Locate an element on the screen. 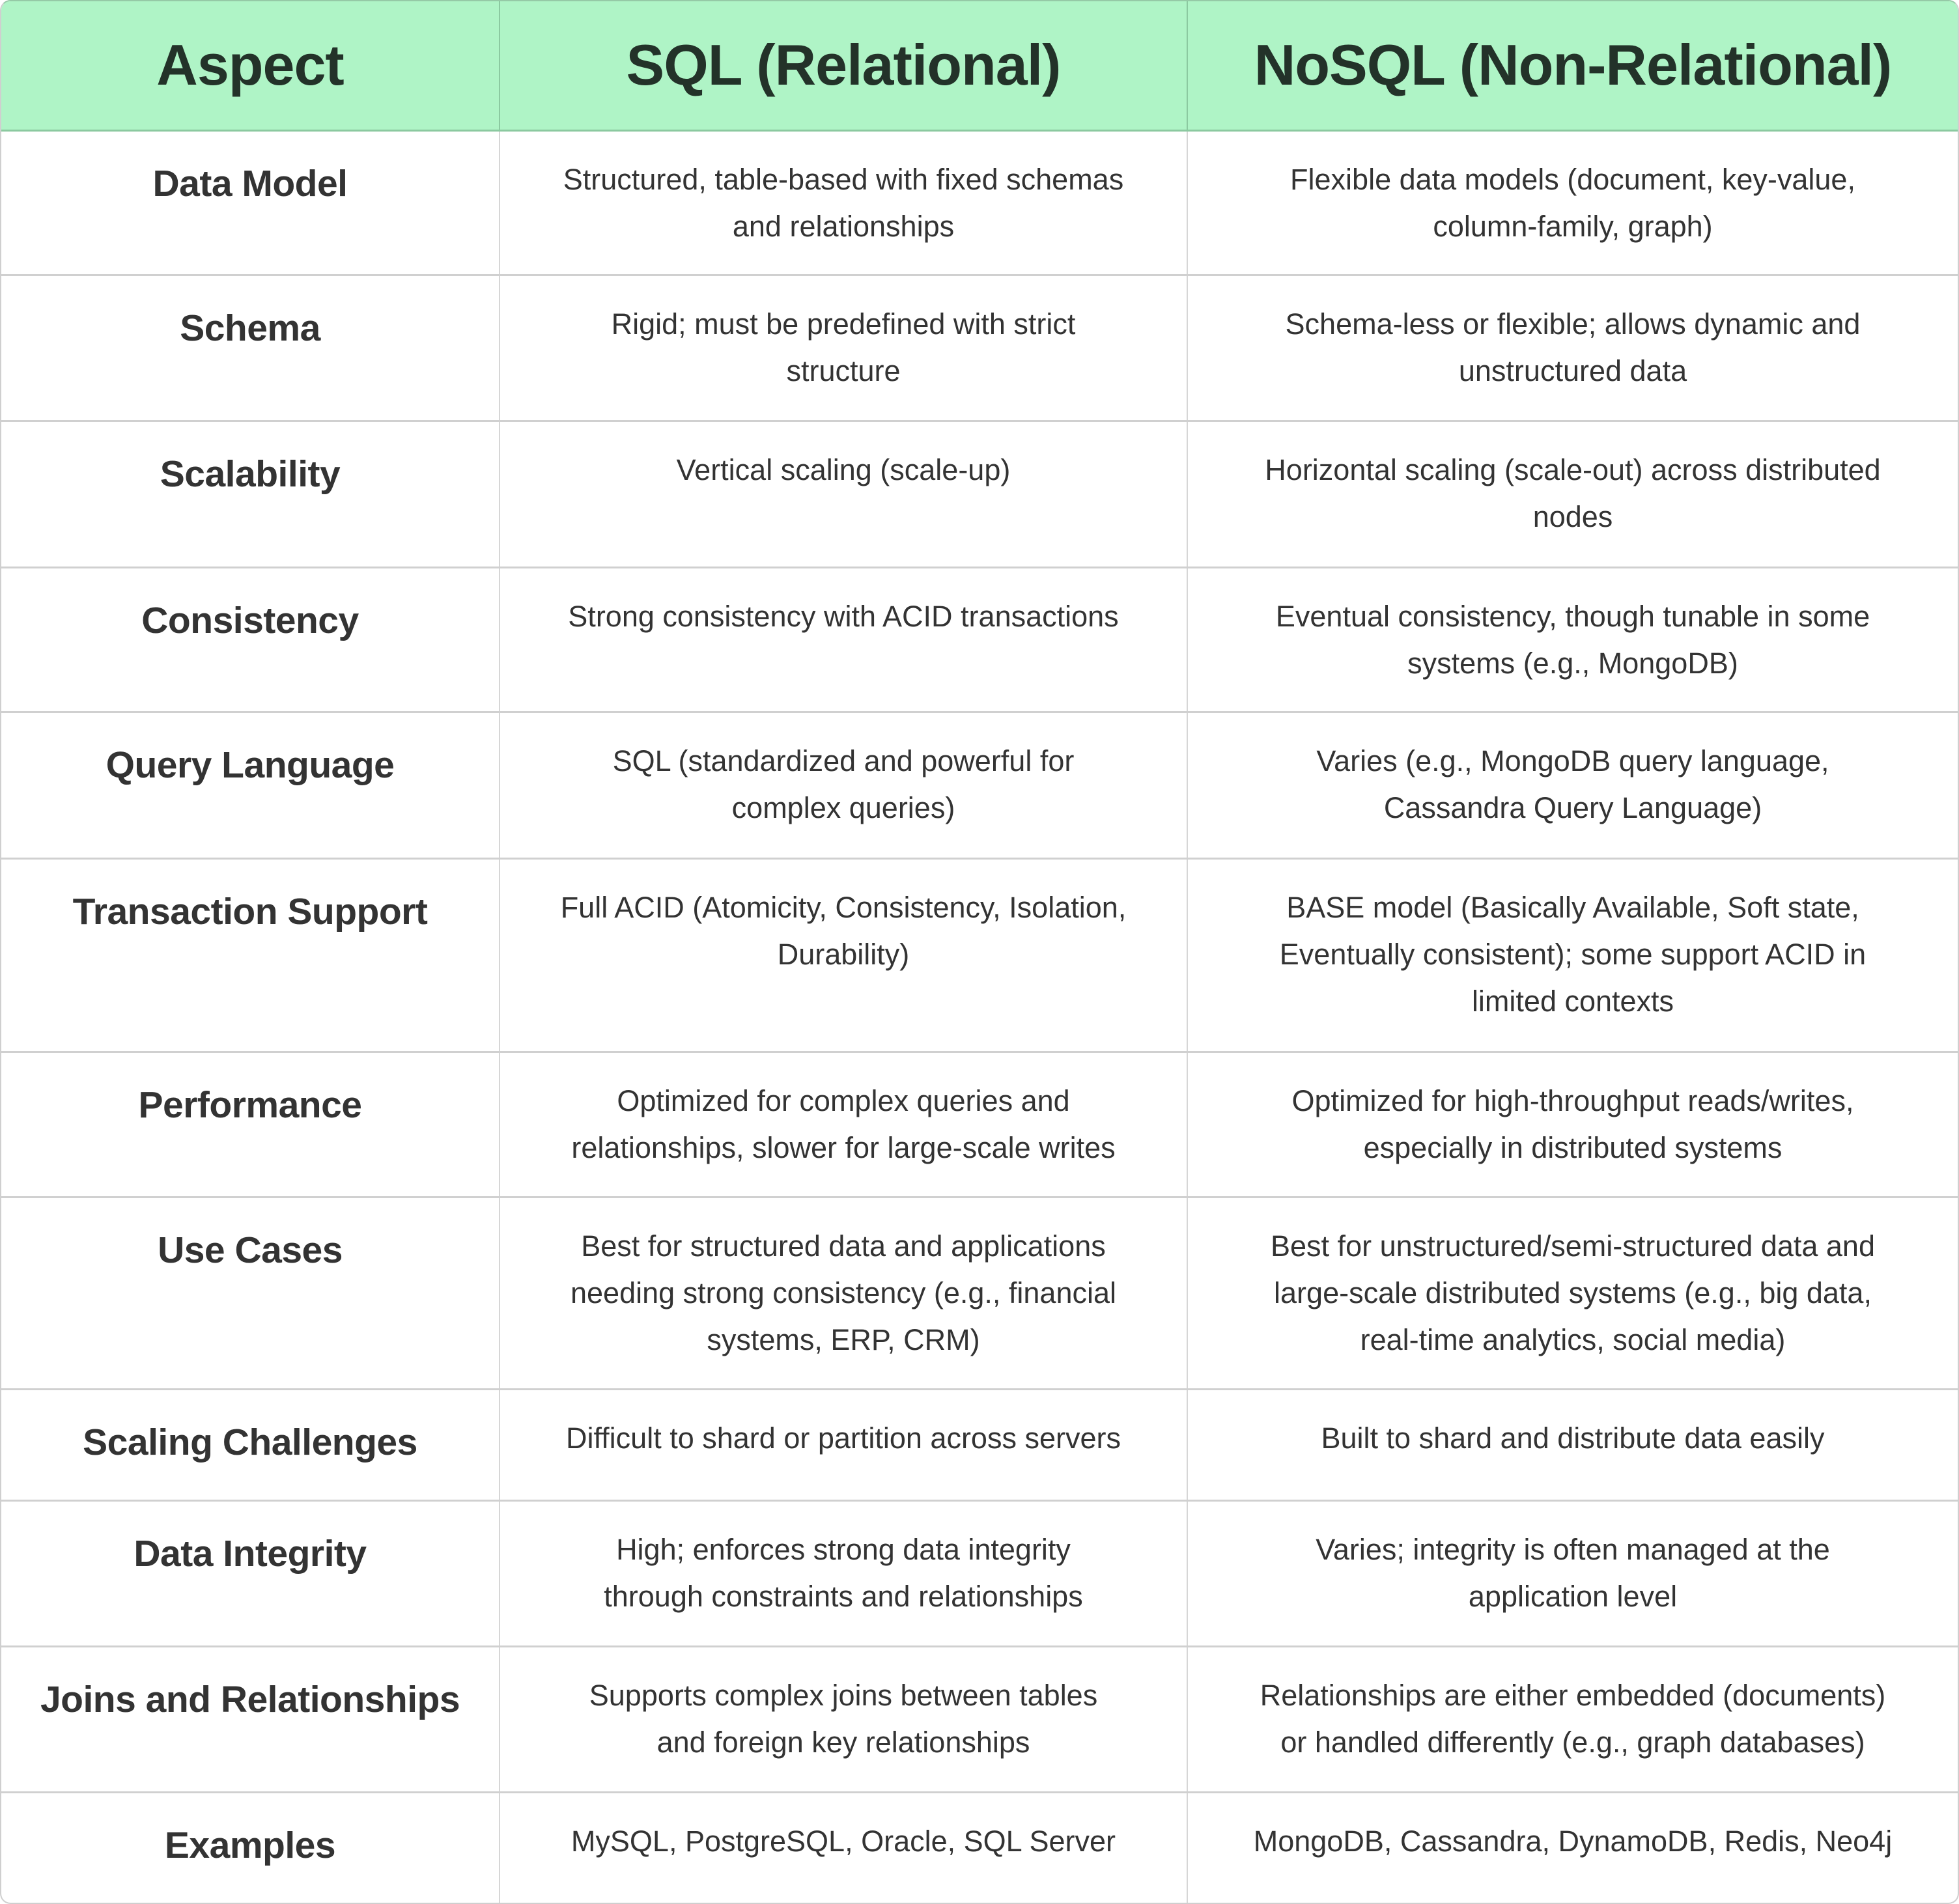 Image resolution: width=1959 pixels, height=1904 pixels. aspect-cell: Use Cases is located at coordinates (250, 1294).